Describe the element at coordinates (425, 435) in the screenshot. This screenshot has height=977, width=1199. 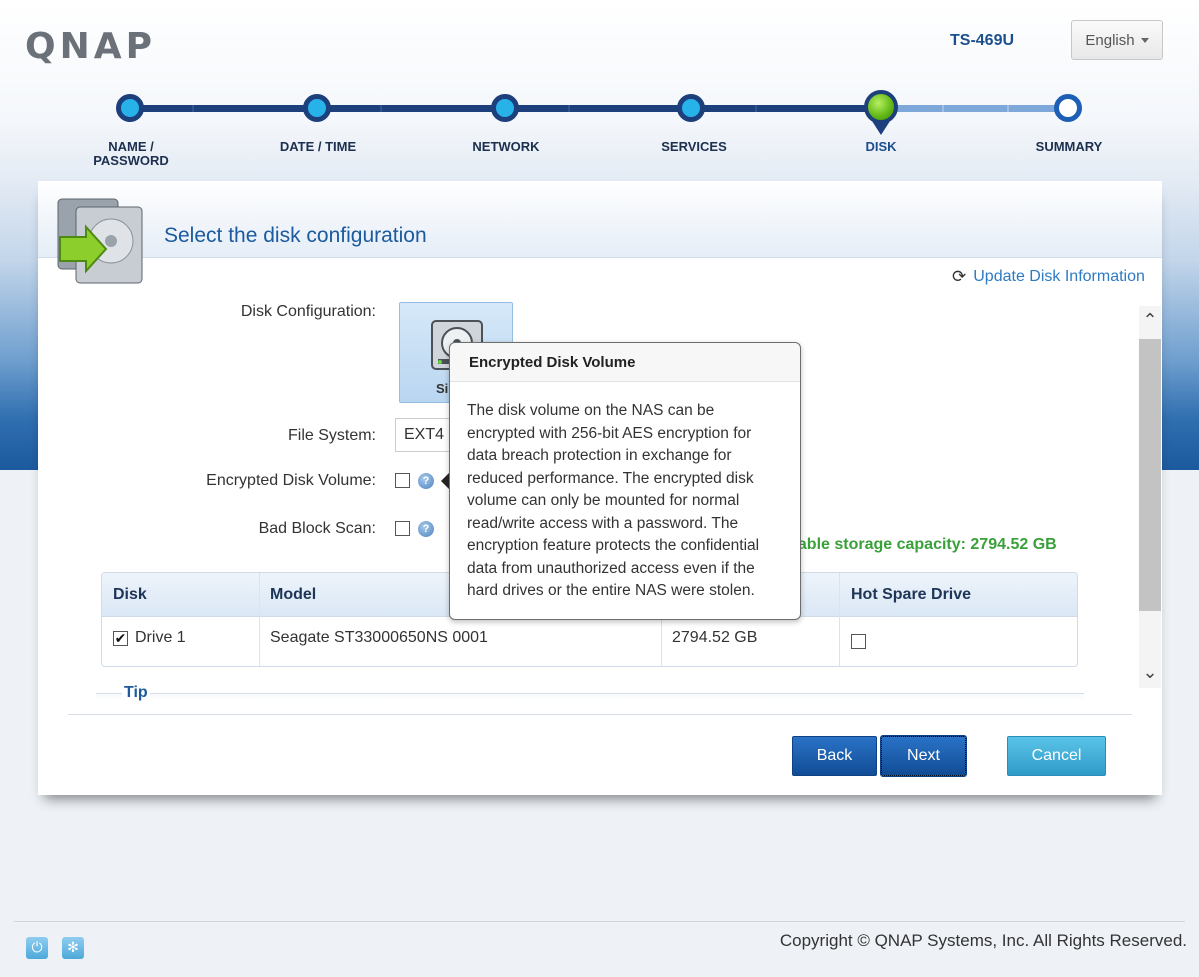
I see `file-system-select: EXT4` at that location.